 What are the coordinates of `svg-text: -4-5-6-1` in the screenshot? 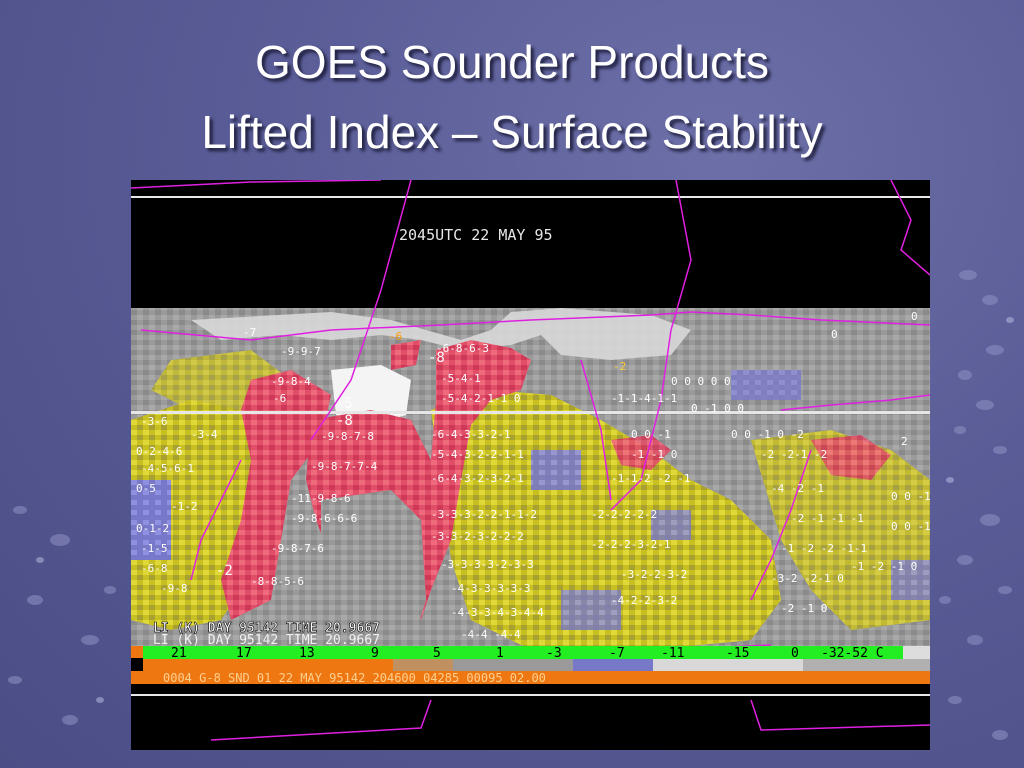 It's located at (167, 468).